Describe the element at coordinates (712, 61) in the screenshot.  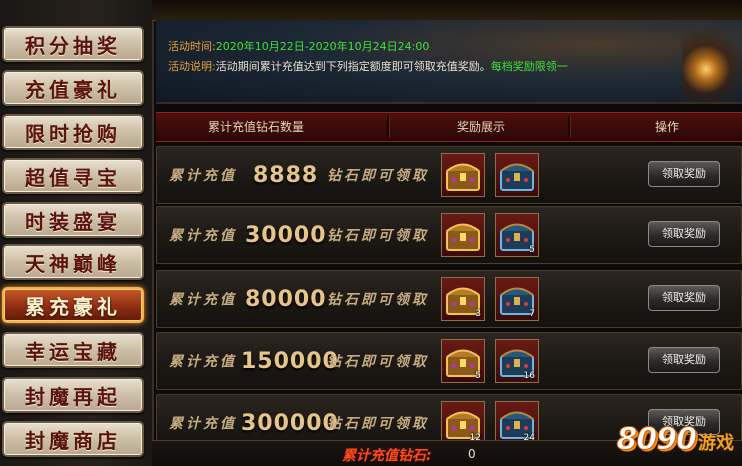
I see `lantern-glow` at that location.